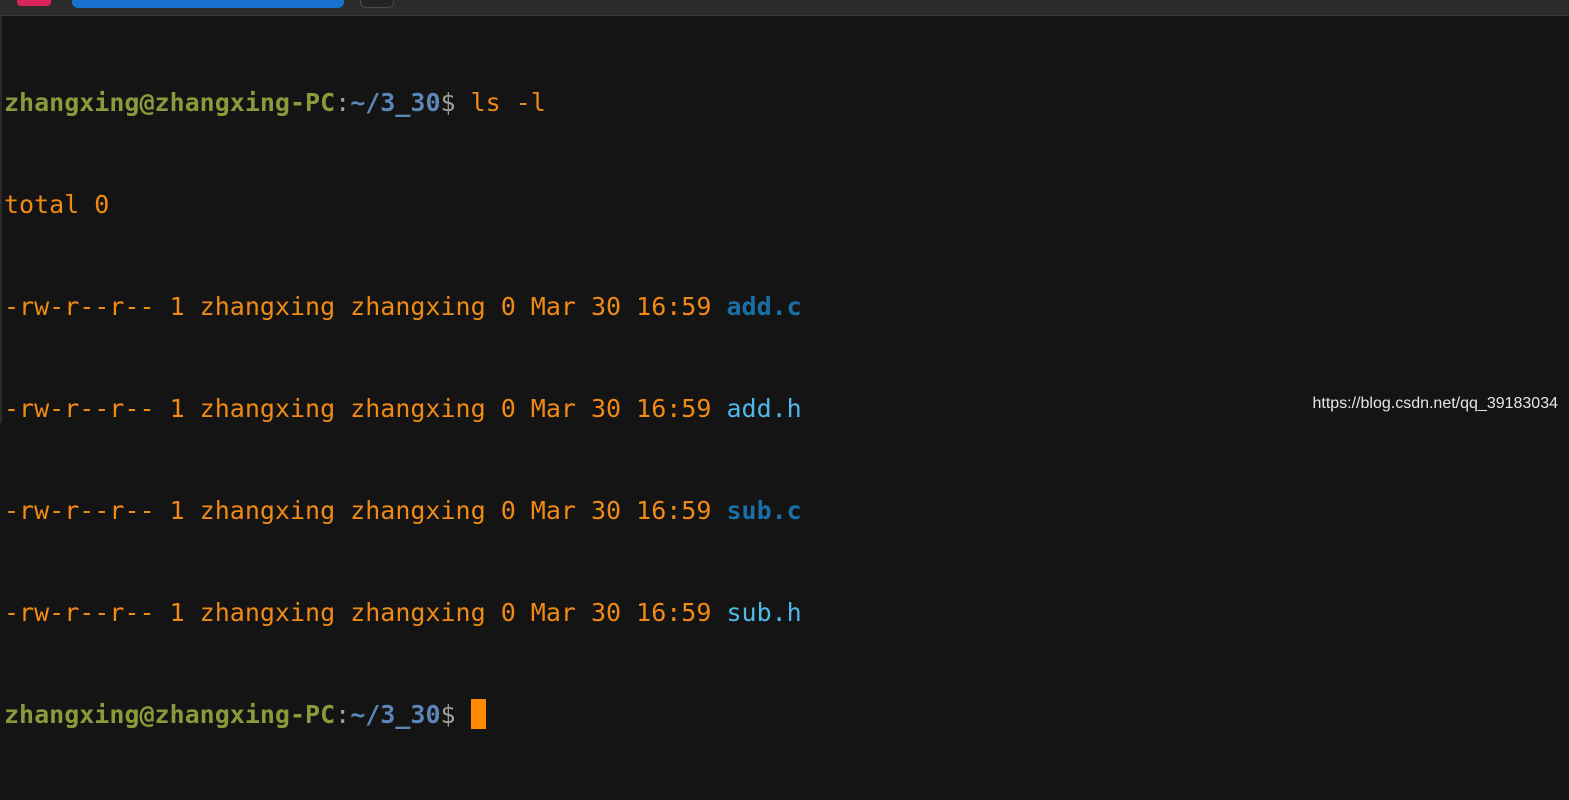 The height and width of the screenshot is (800, 1569). I want to click on file-name: sub.c, so click(764, 510).